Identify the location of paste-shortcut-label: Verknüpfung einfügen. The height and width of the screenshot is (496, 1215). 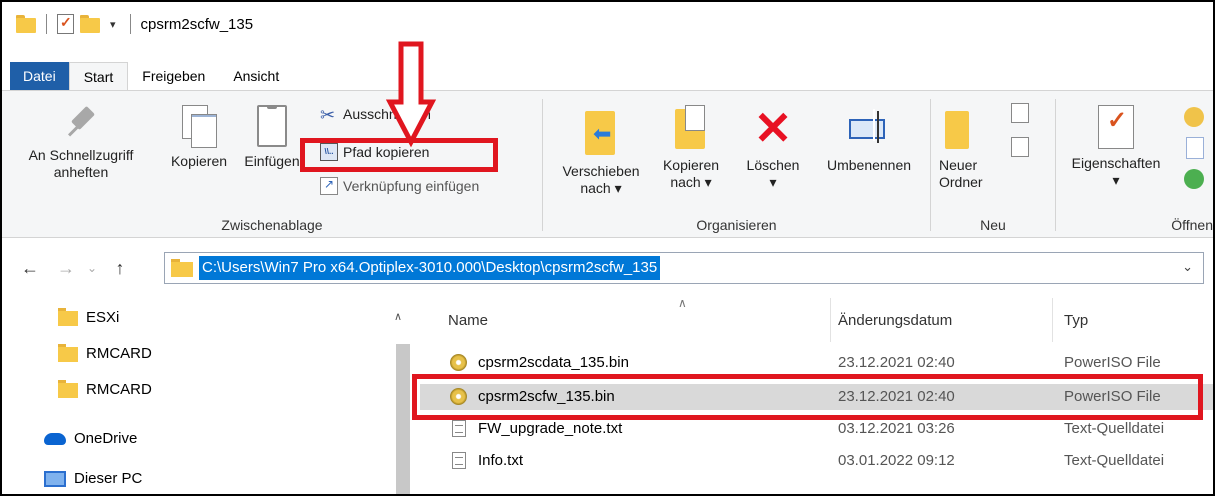
(411, 186).